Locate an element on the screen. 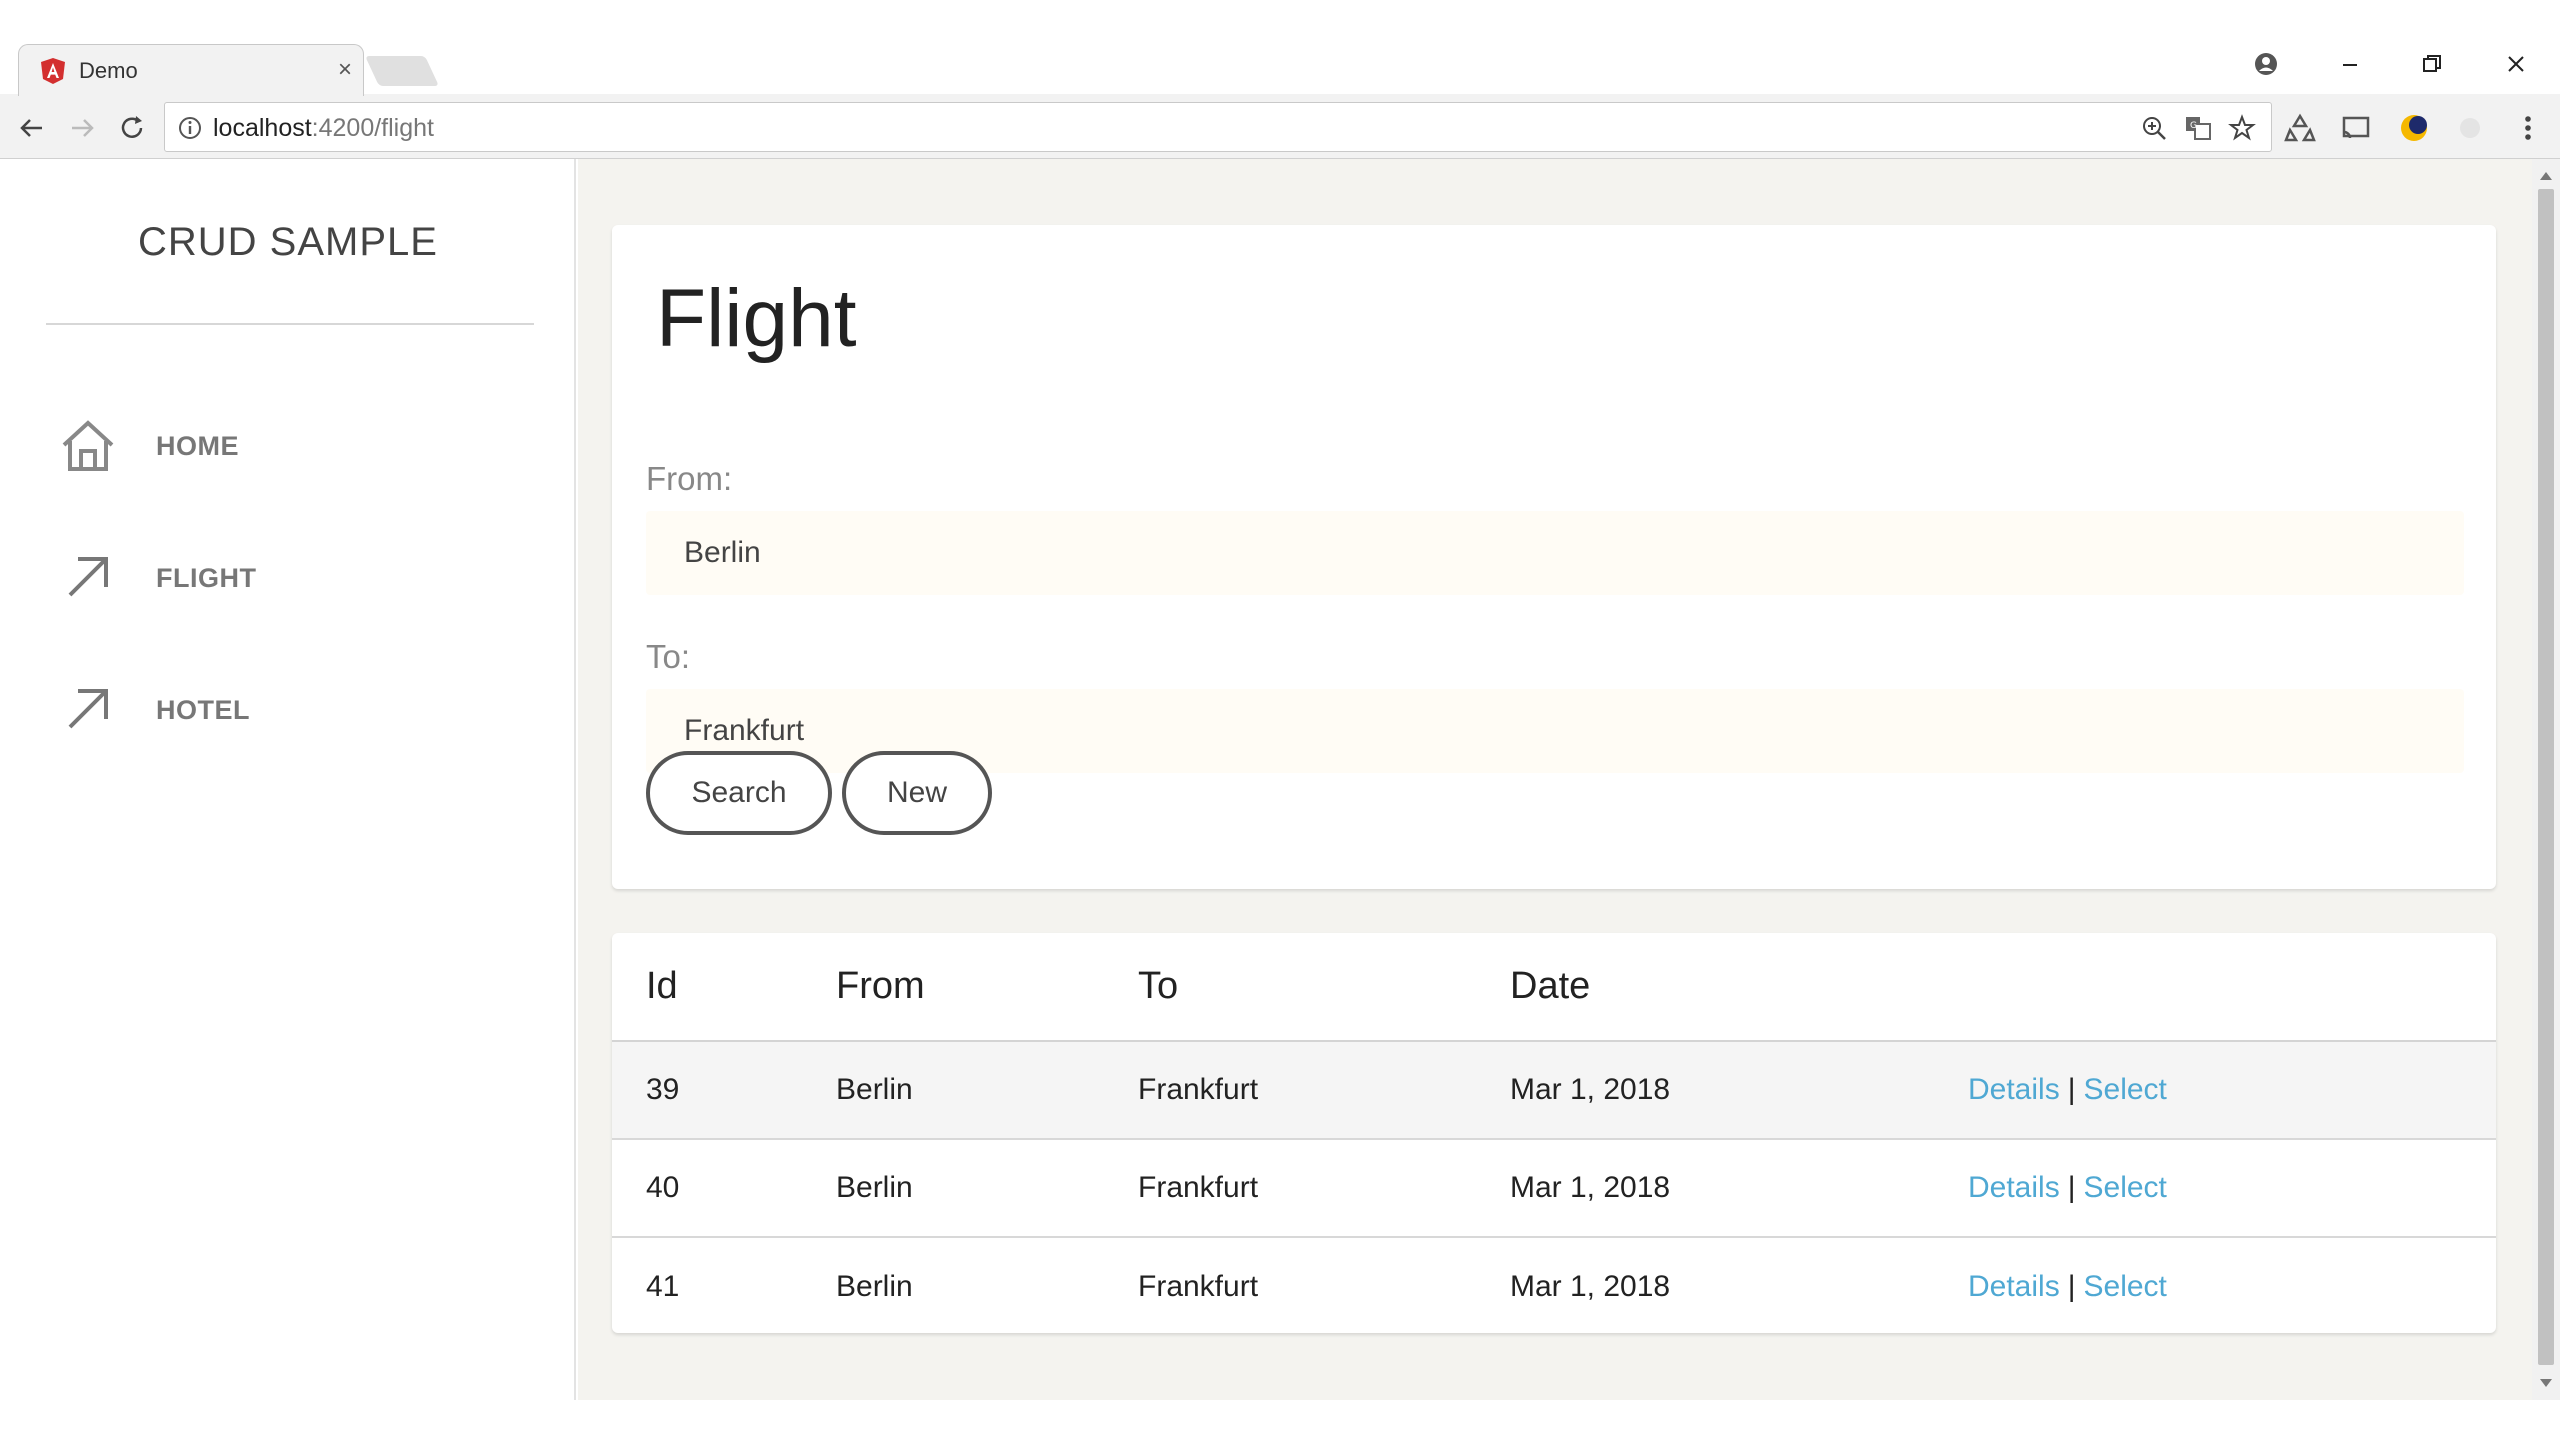  moon-extension-icon is located at coordinates (2414, 128).